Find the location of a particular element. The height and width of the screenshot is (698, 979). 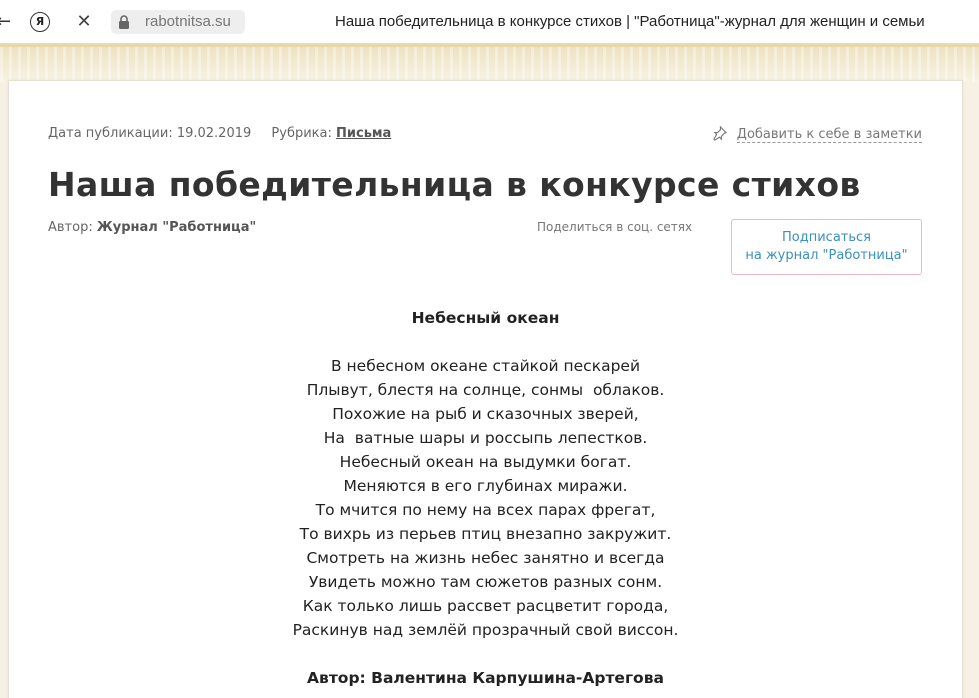

rubric-link: Письма is located at coordinates (363, 133).